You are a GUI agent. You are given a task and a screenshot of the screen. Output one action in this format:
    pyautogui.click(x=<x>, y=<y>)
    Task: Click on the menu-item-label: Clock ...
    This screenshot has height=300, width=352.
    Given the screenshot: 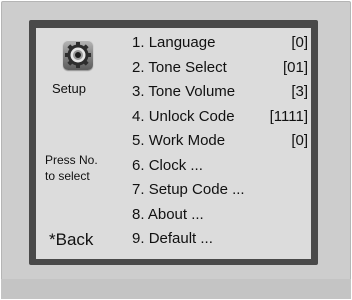 What is the action you would take?
    pyautogui.click(x=175, y=165)
    